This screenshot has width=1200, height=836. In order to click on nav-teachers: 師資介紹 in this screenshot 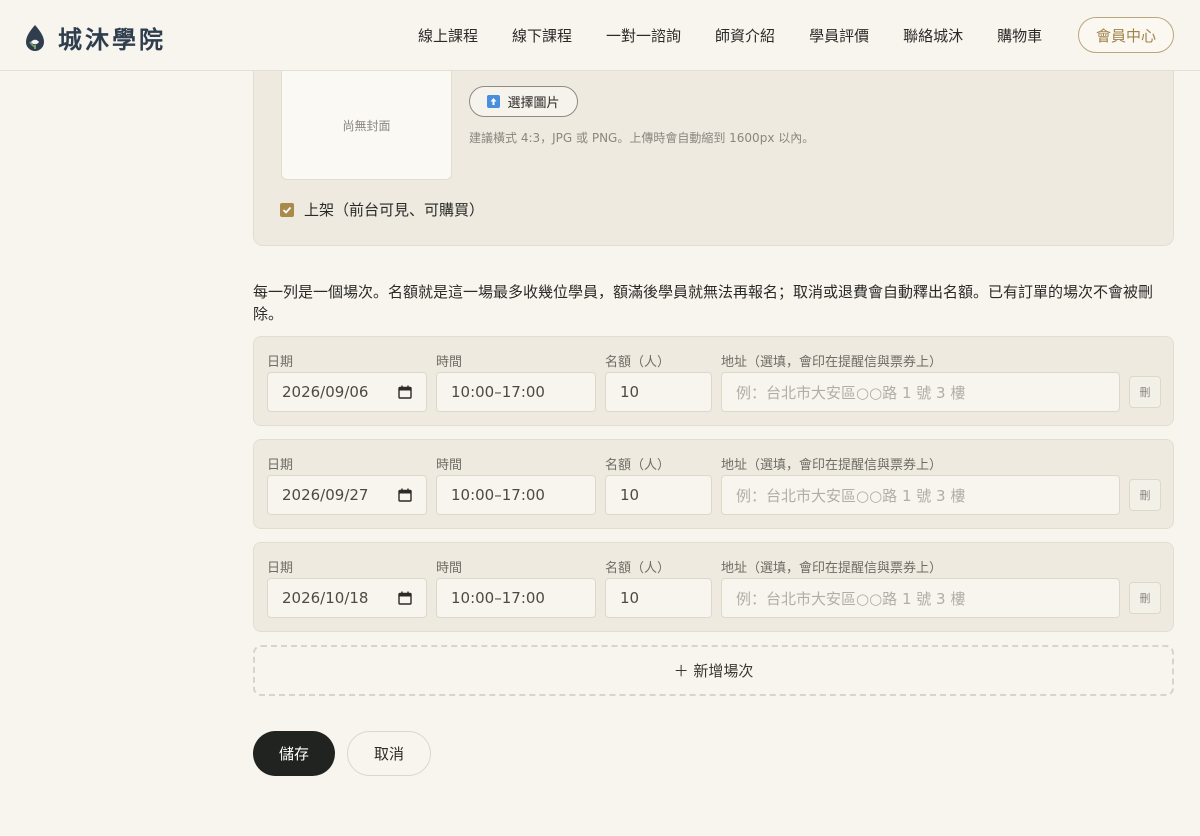, I will do `click(745, 35)`.